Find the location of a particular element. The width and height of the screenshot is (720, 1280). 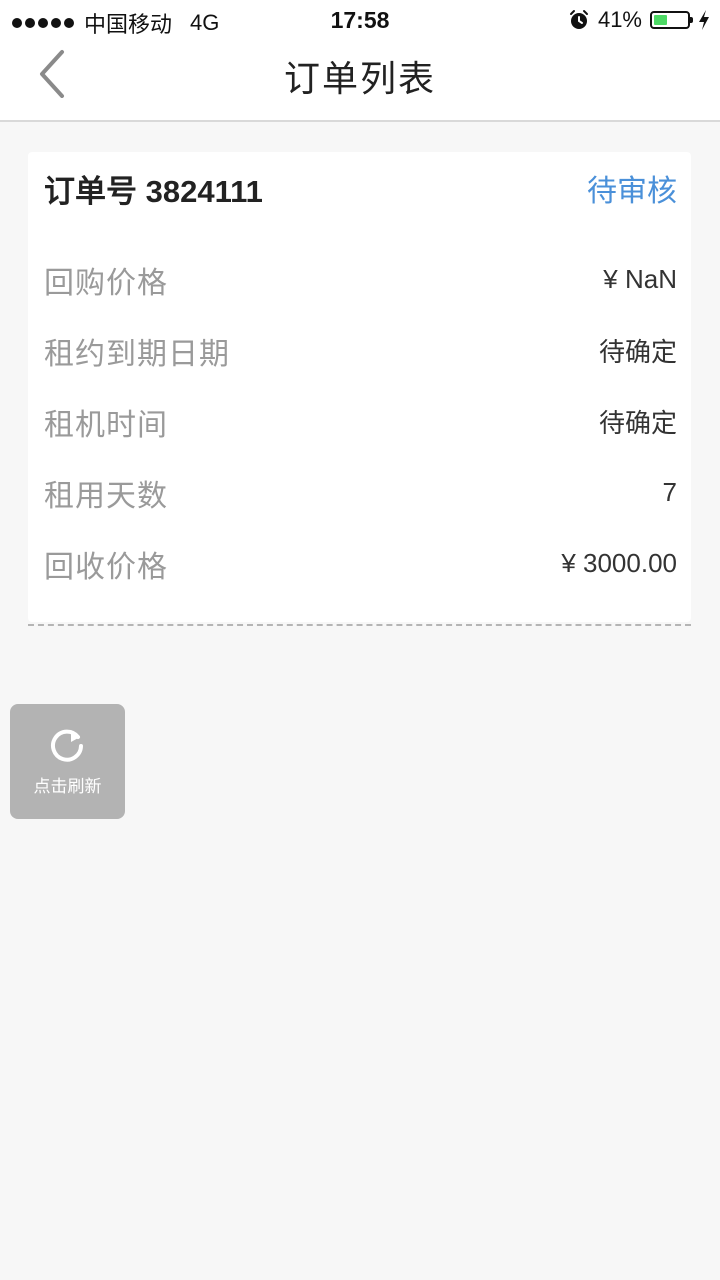

order-detail-row: 租约到期日期 待确定 is located at coordinates (360, 350).